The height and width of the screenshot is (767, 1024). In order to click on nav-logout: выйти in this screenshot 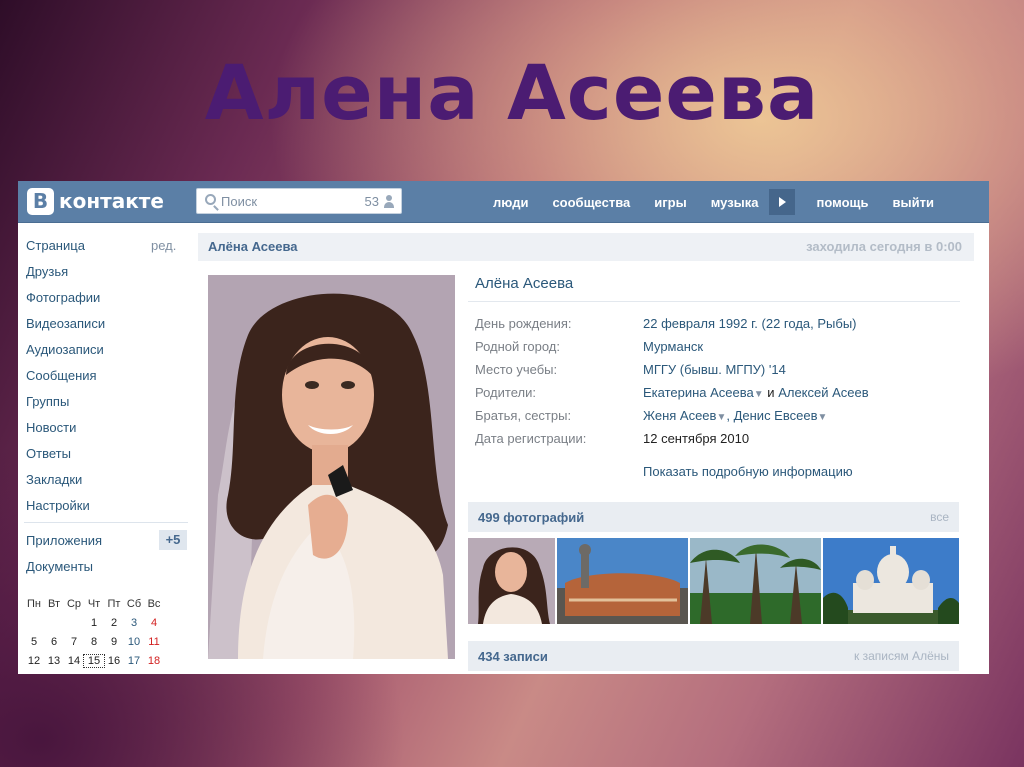, I will do `click(913, 202)`.